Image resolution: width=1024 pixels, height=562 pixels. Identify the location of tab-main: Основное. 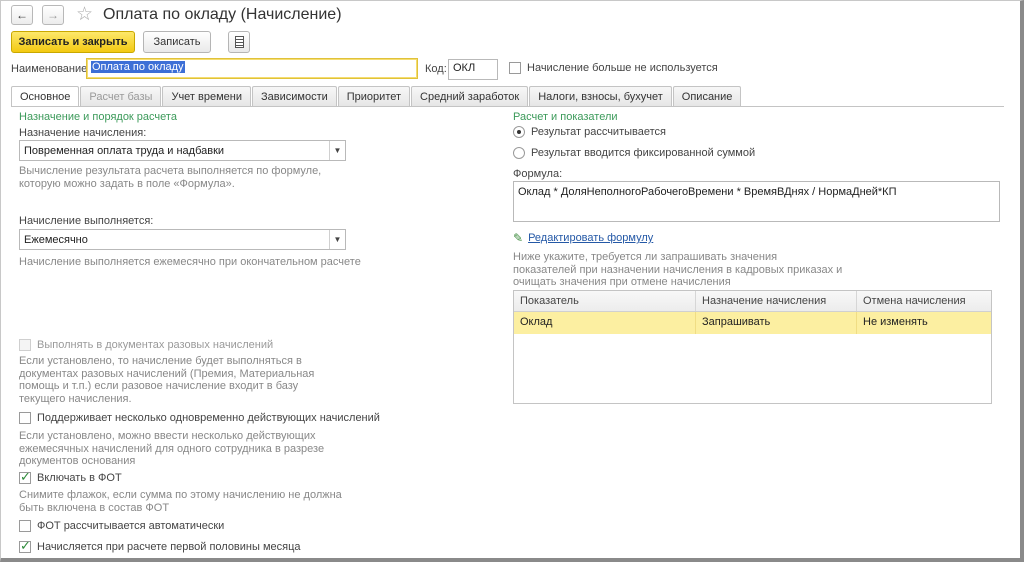
(45, 96).